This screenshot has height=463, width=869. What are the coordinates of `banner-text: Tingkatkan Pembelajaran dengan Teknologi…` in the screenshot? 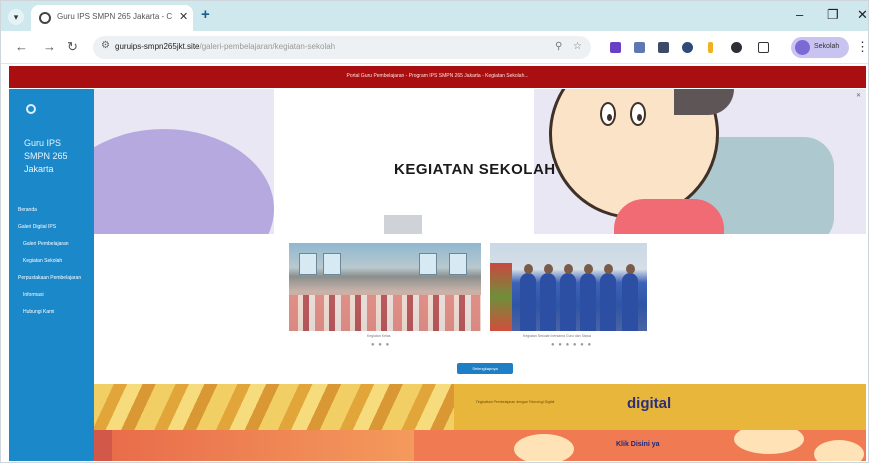 It's located at (515, 402).